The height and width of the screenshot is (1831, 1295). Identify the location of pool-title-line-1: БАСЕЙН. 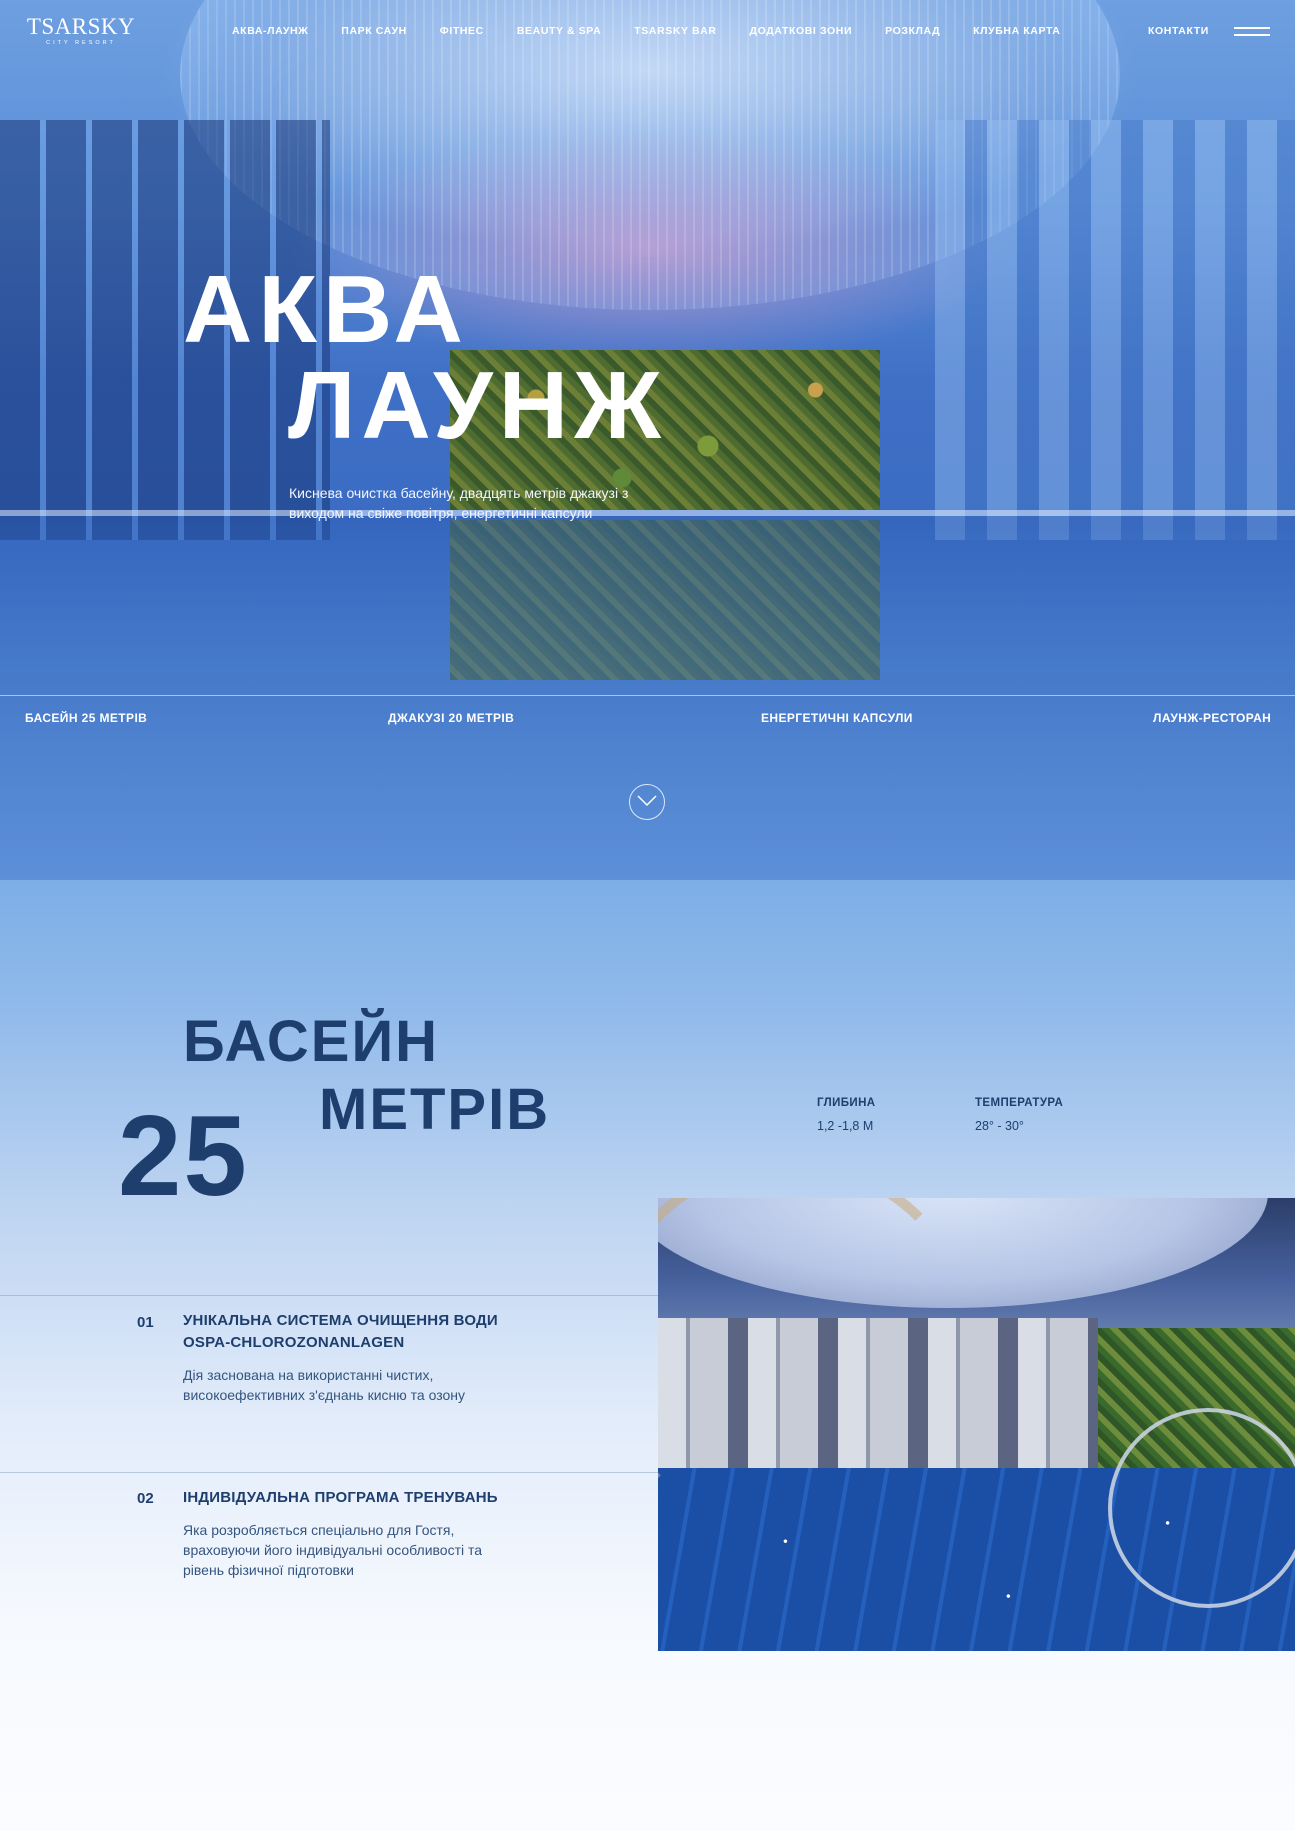
(311, 1041).